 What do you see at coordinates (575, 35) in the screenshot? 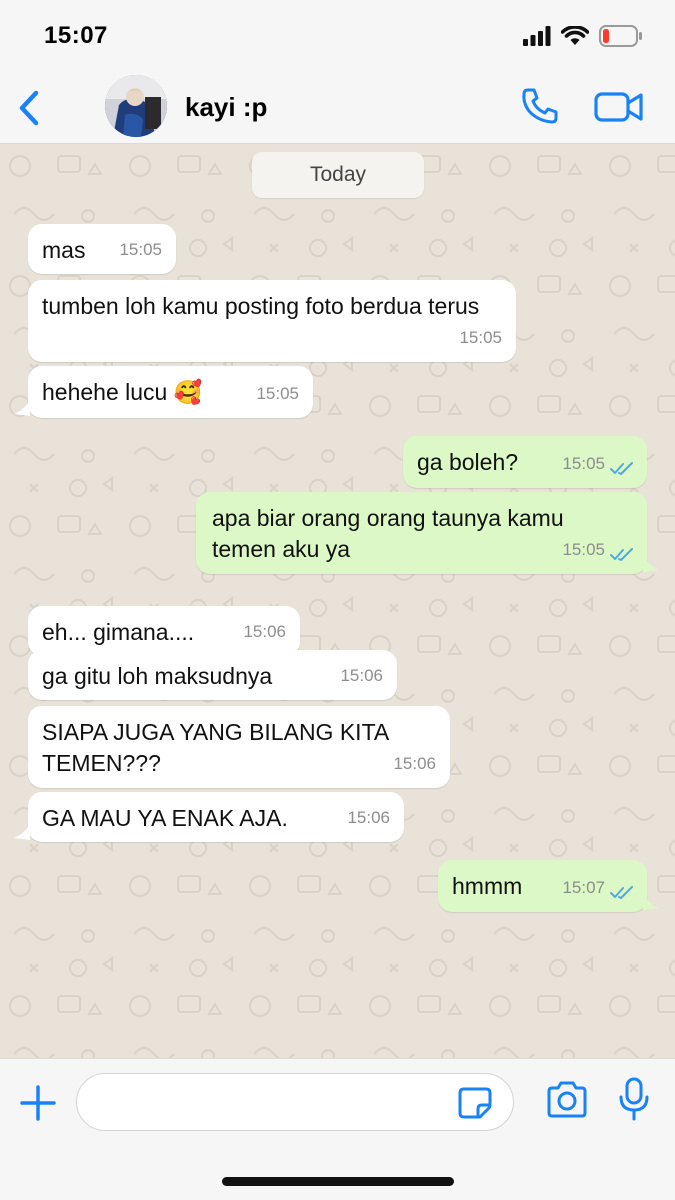
I see `wifi-icon` at bounding box center [575, 35].